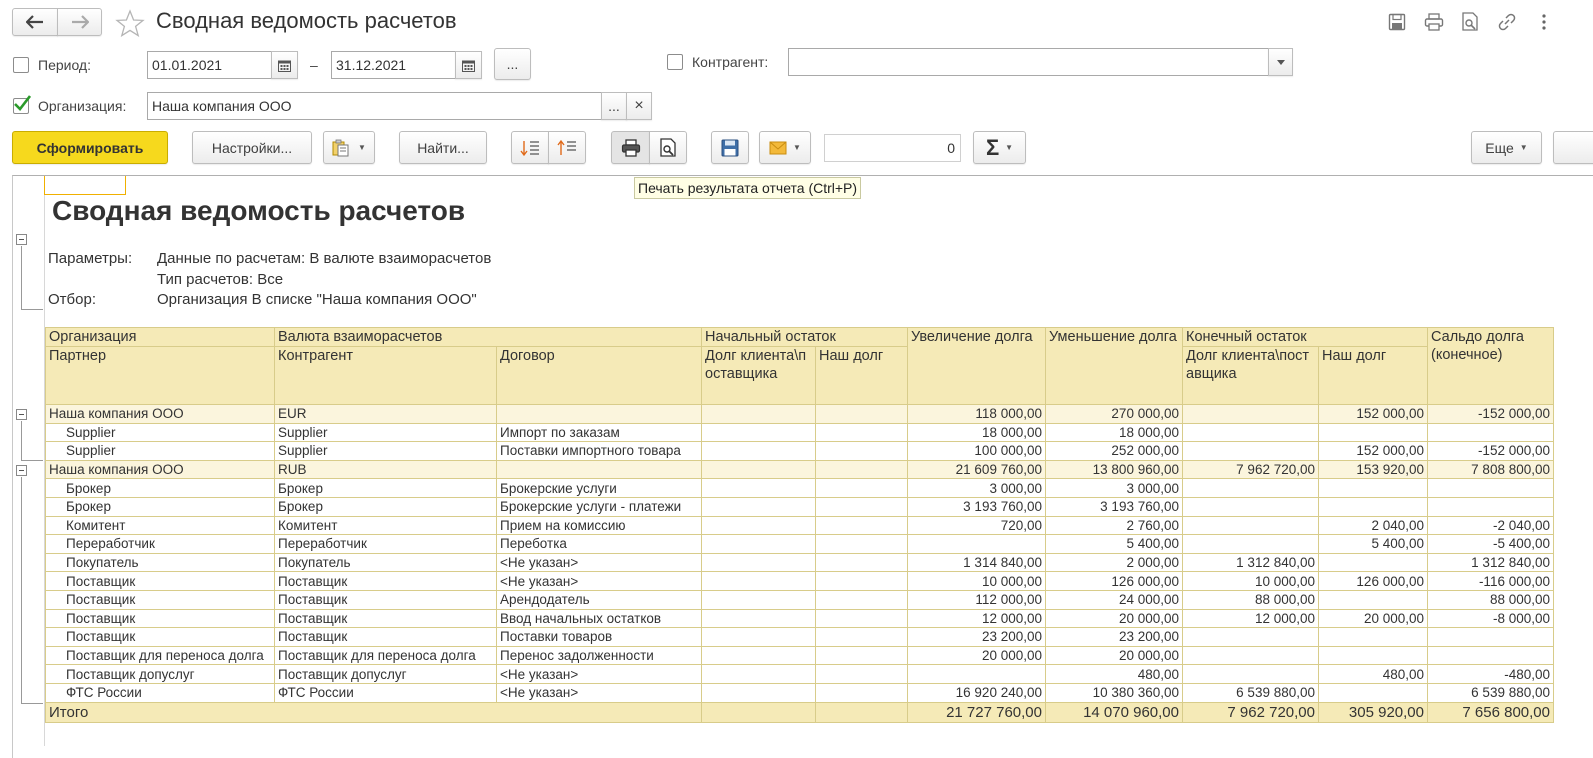  I want to click on outline-header-group-toggle, so click(21, 239).